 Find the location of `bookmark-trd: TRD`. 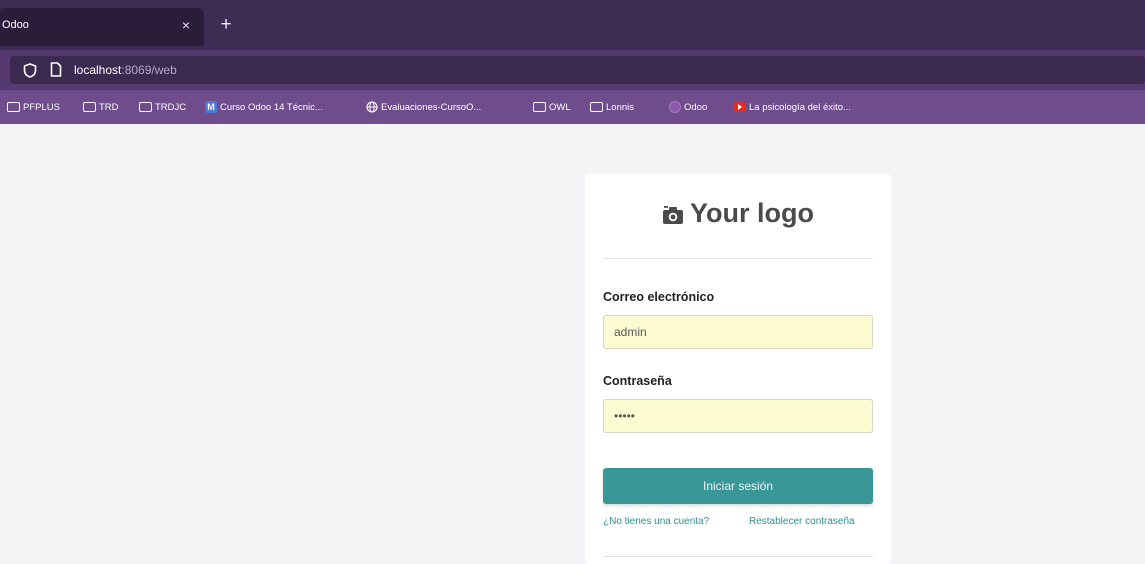

bookmark-trd: TRD is located at coordinates (101, 107).